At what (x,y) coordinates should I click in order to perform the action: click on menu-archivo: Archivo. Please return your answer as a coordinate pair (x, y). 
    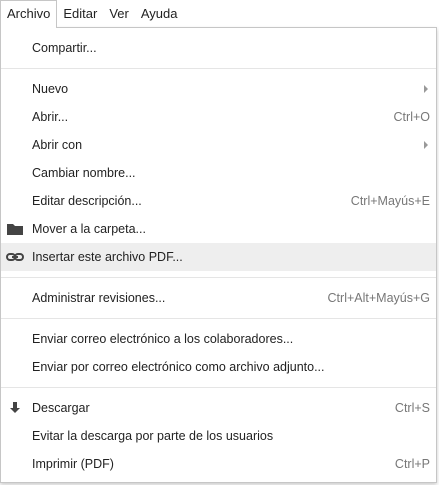
    Looking at the image, I should click on (29, 14).